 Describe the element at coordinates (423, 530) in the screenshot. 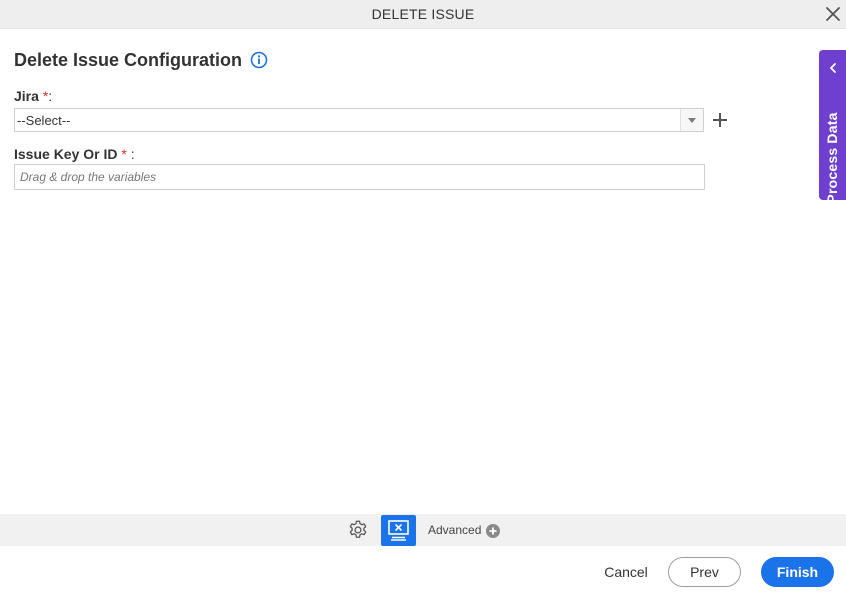

I see `bottom-toolbar` at that location.